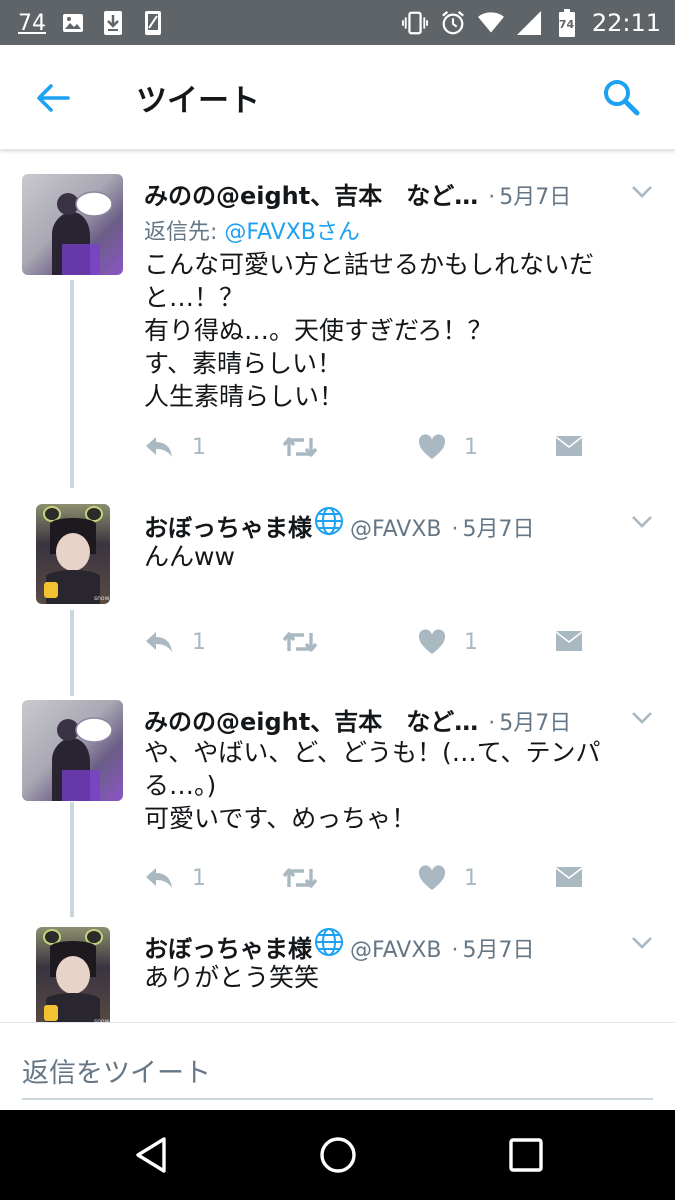 This screenshot has width=675, height=1200. Describe the element at coordinates (337, 22) in the screenshot. I see `status-bar: 74 74 22:11` at that location.